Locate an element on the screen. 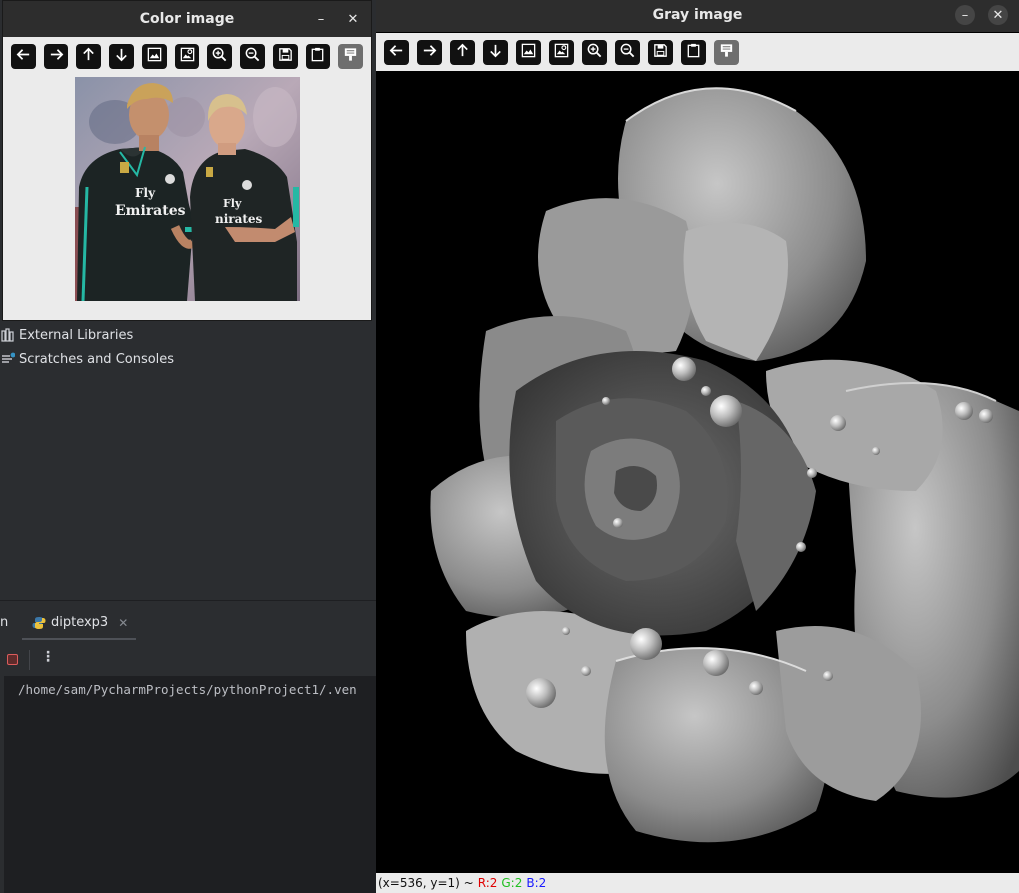 The height and width of the screenshot is (893, 1019). more-options-icon: ⋮ is located at coordinates (48, 657).